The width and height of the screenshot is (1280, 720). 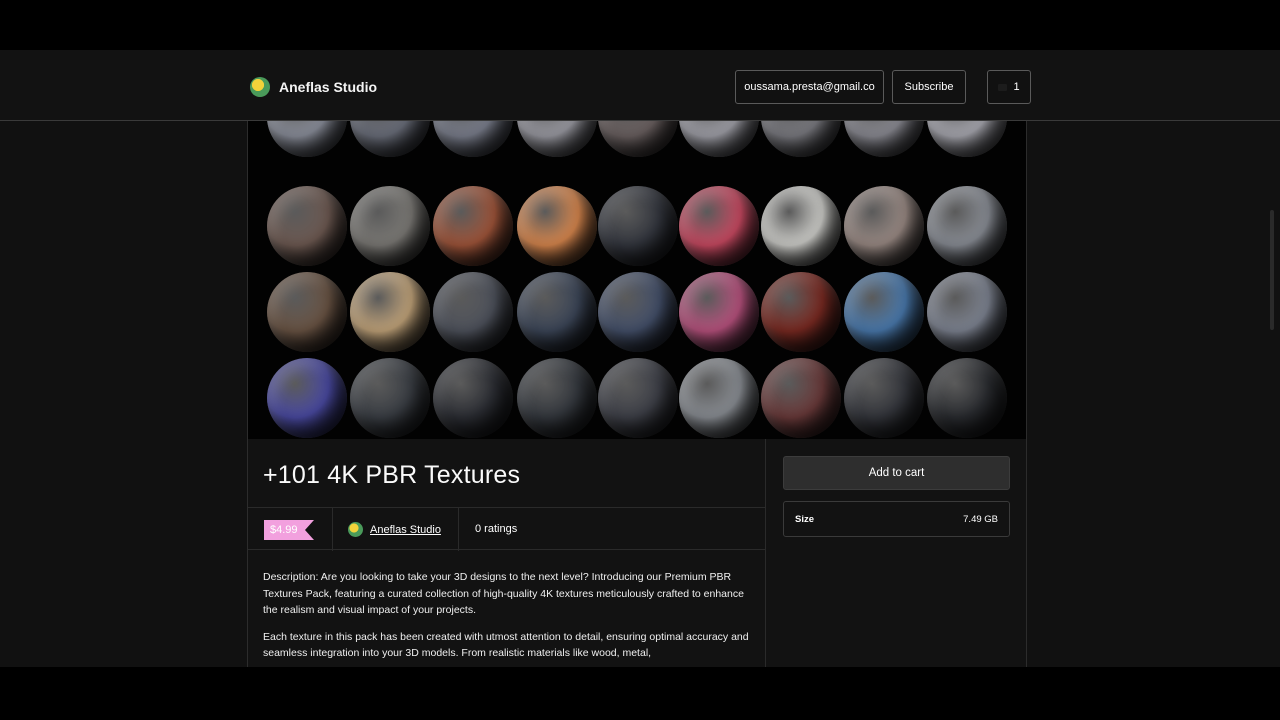 I want to click on cart-button: 1, so click(x=1009, y=87).